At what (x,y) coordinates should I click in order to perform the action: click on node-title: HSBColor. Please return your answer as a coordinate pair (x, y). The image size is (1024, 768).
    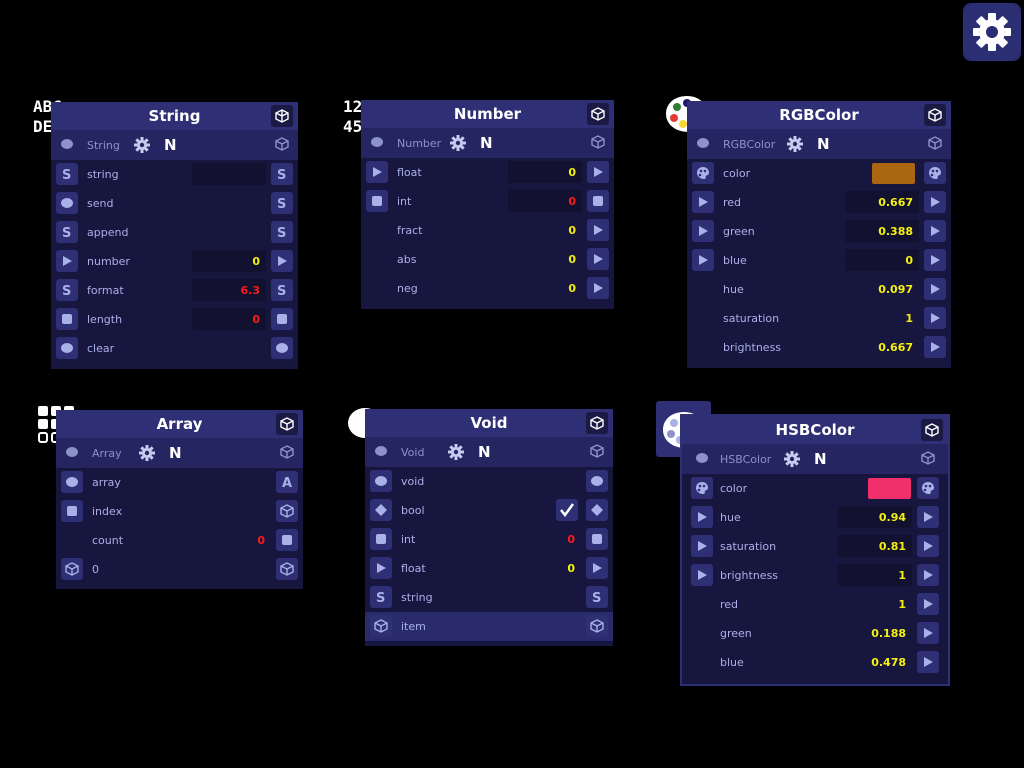
    Looking at the image, I should click on (815, 430).